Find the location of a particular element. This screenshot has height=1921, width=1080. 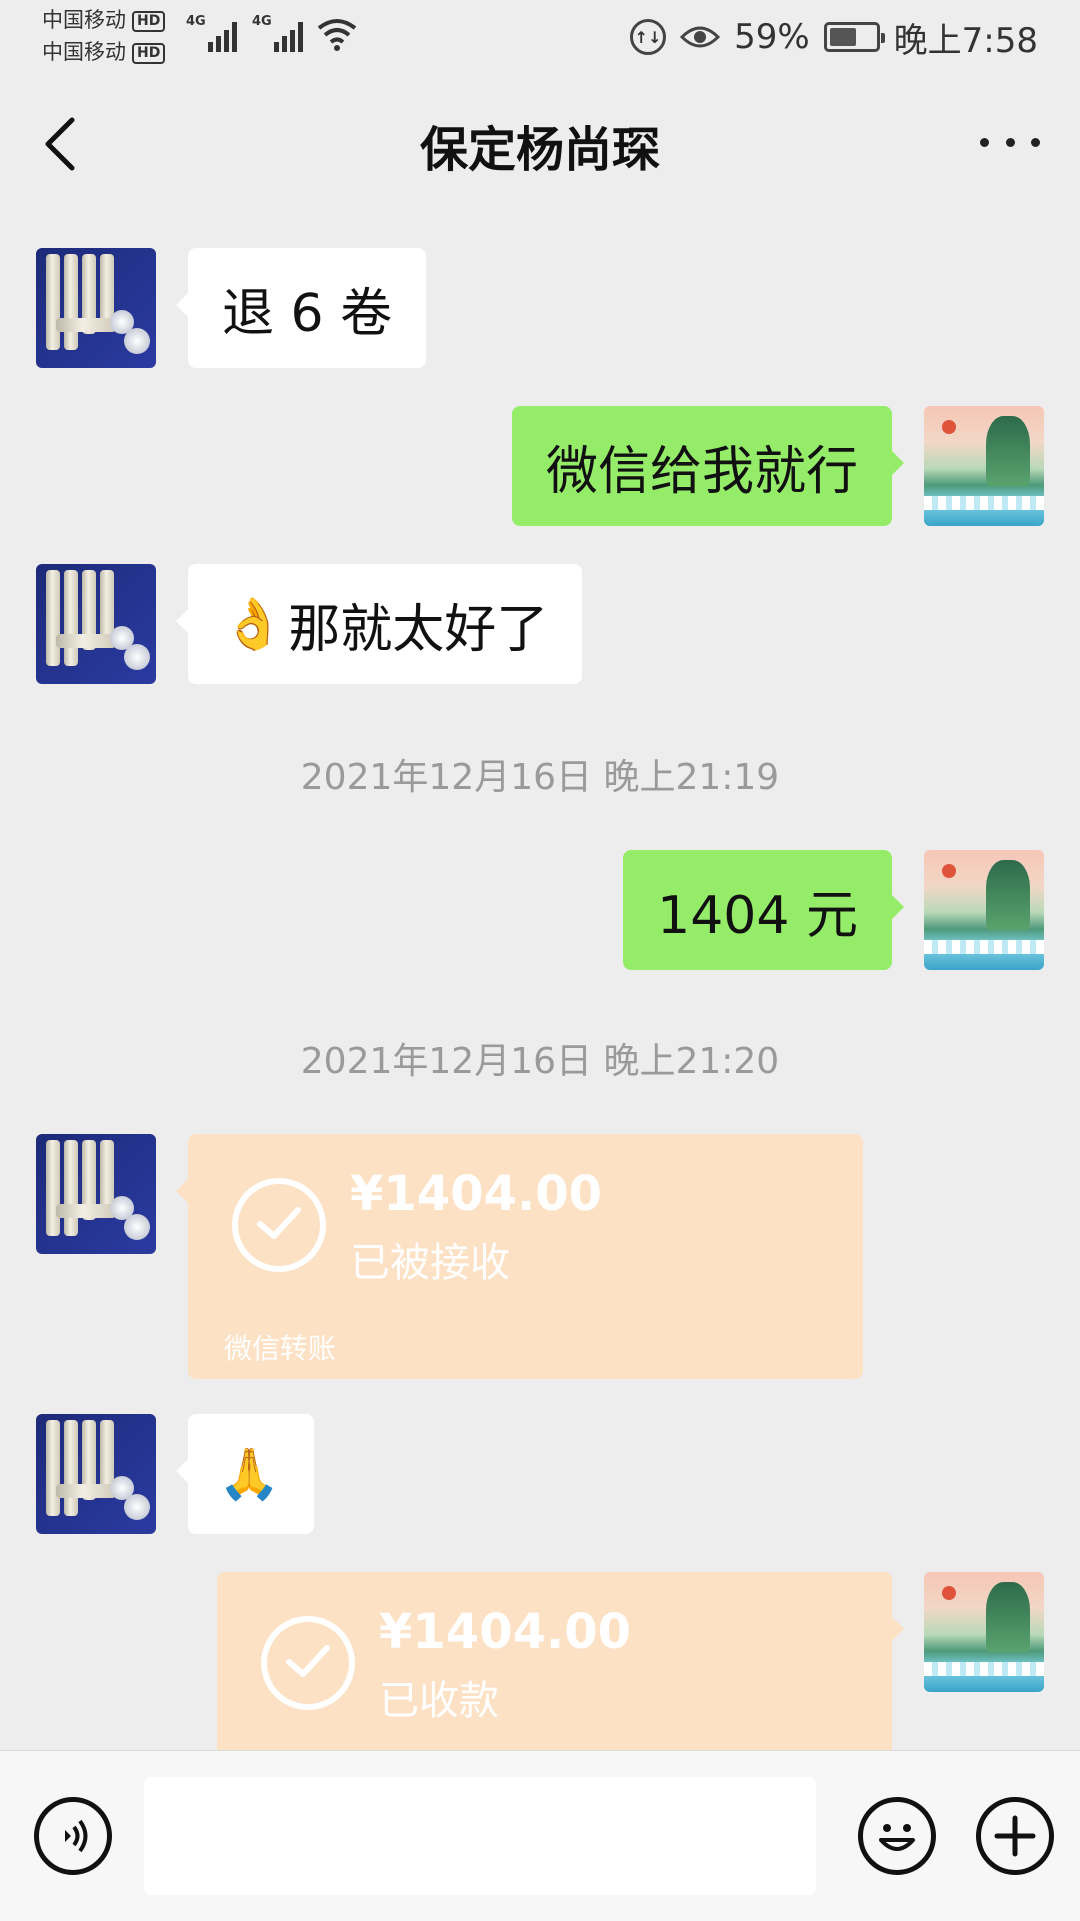

carrier-1-label: 中国移动 is located at coordinates (84, 20).